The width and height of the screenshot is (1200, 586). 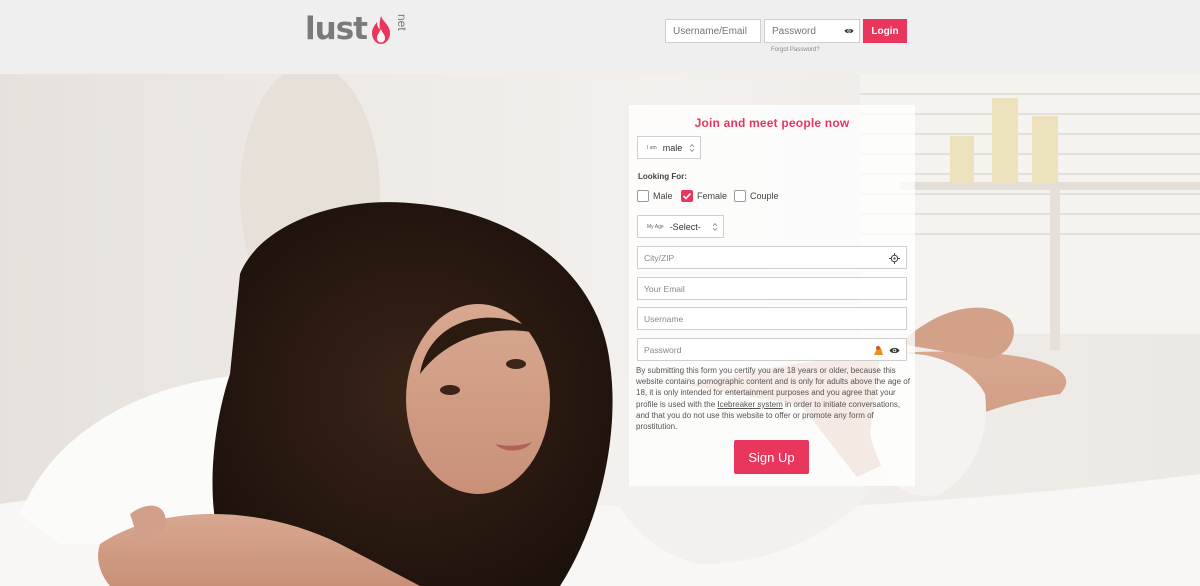 What do you see at coordinates (749, 404) in the screenshot?
I see `icebreaker-system-link: Icebreaker system` at bounding box center [749, 404].